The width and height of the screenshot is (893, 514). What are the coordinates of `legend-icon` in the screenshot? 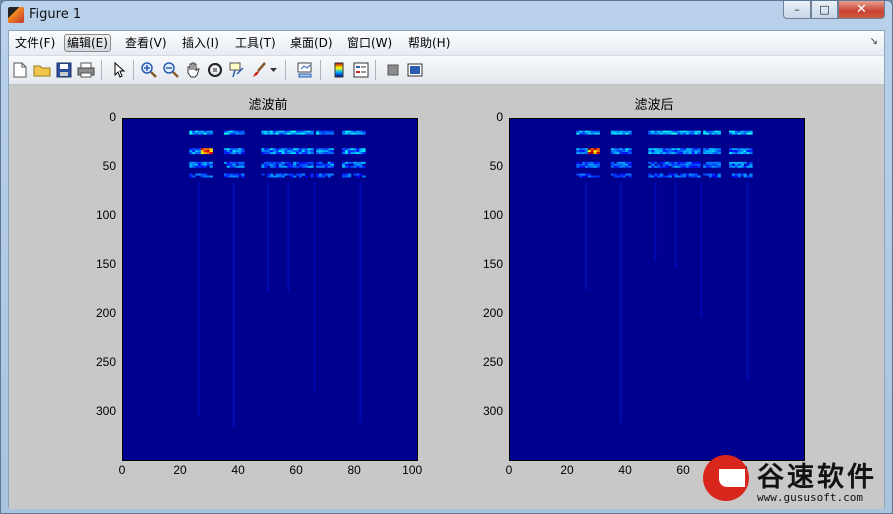 It's located at (361, 70).